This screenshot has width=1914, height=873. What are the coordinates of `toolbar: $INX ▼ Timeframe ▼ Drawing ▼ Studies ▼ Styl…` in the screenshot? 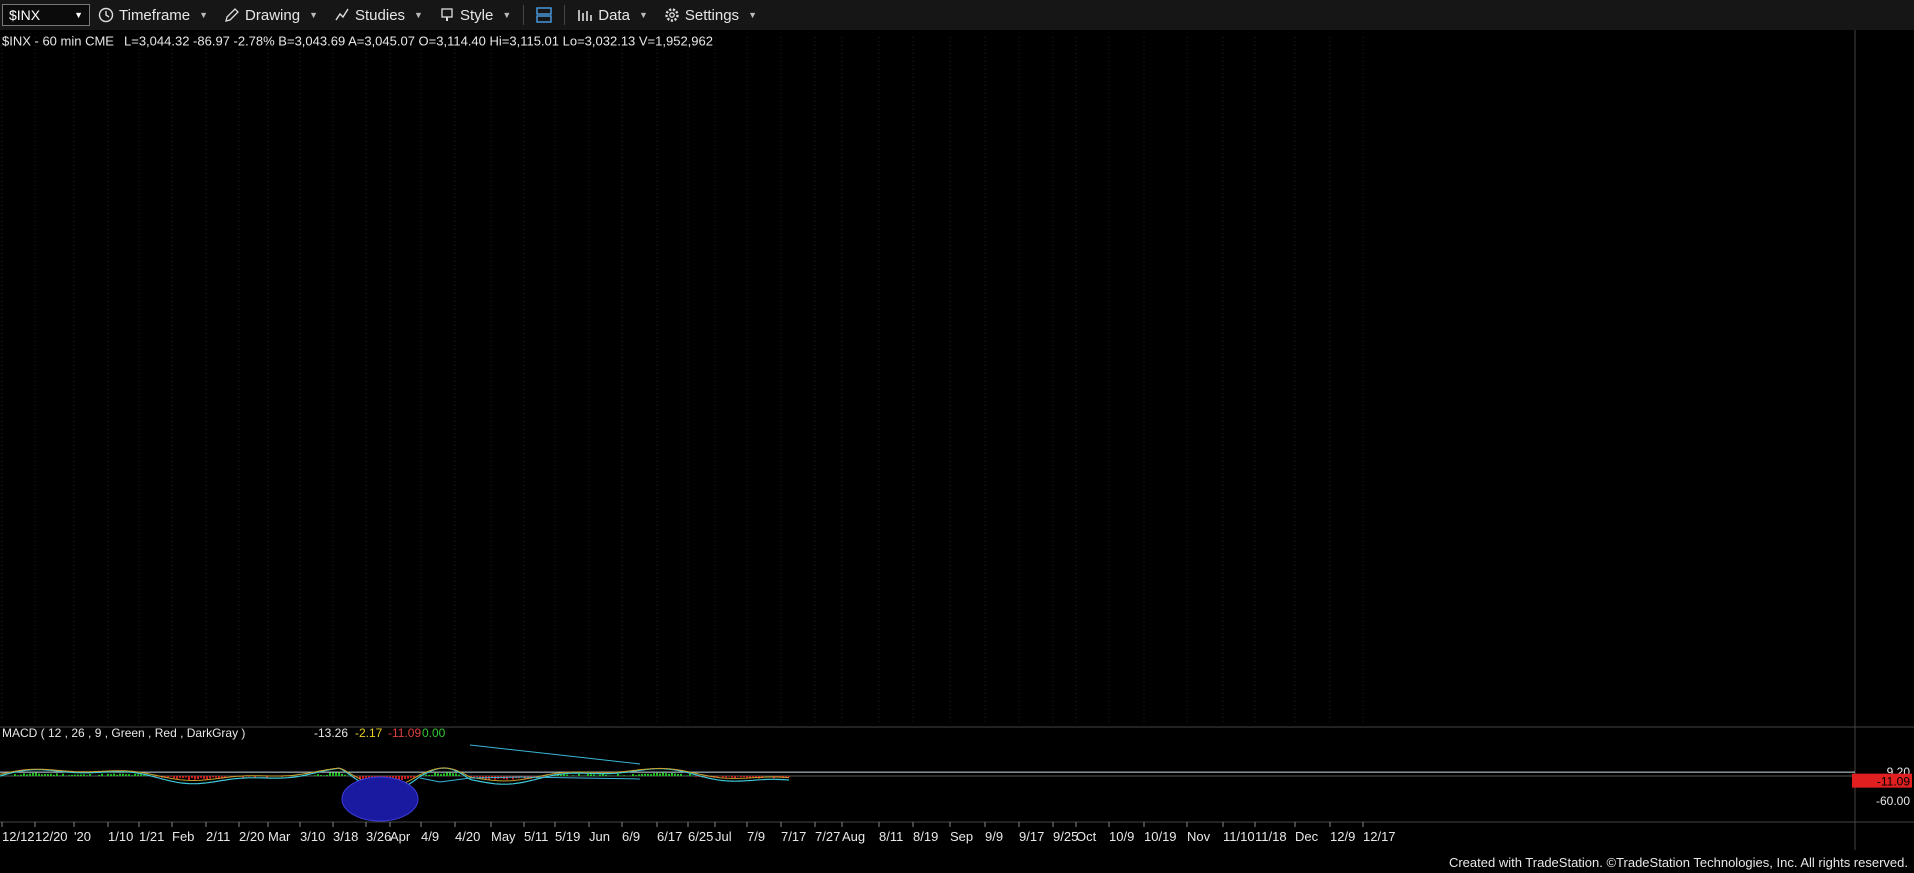 It's located at (957, 15).